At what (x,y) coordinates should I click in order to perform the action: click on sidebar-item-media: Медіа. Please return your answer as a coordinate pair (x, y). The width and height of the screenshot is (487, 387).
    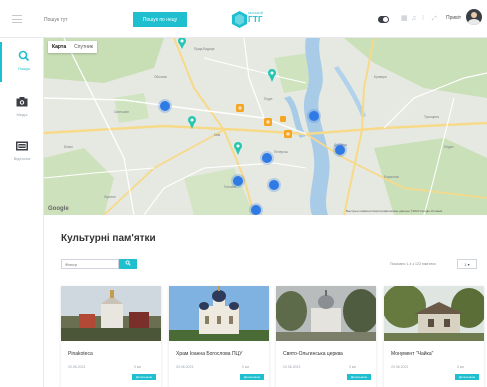
    Looking at the image, I should click on (22, 108).